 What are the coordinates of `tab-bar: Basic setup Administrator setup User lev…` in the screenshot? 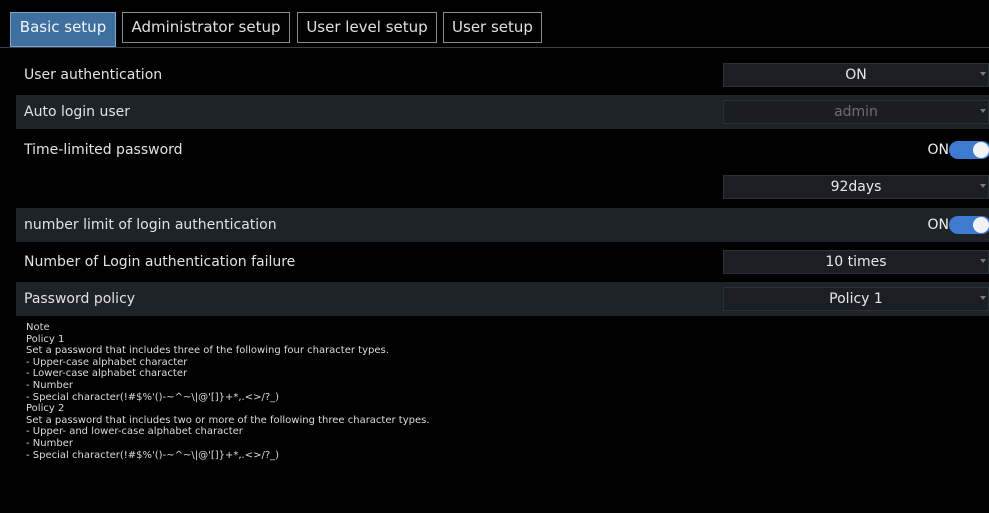 It's located at (494, 24).